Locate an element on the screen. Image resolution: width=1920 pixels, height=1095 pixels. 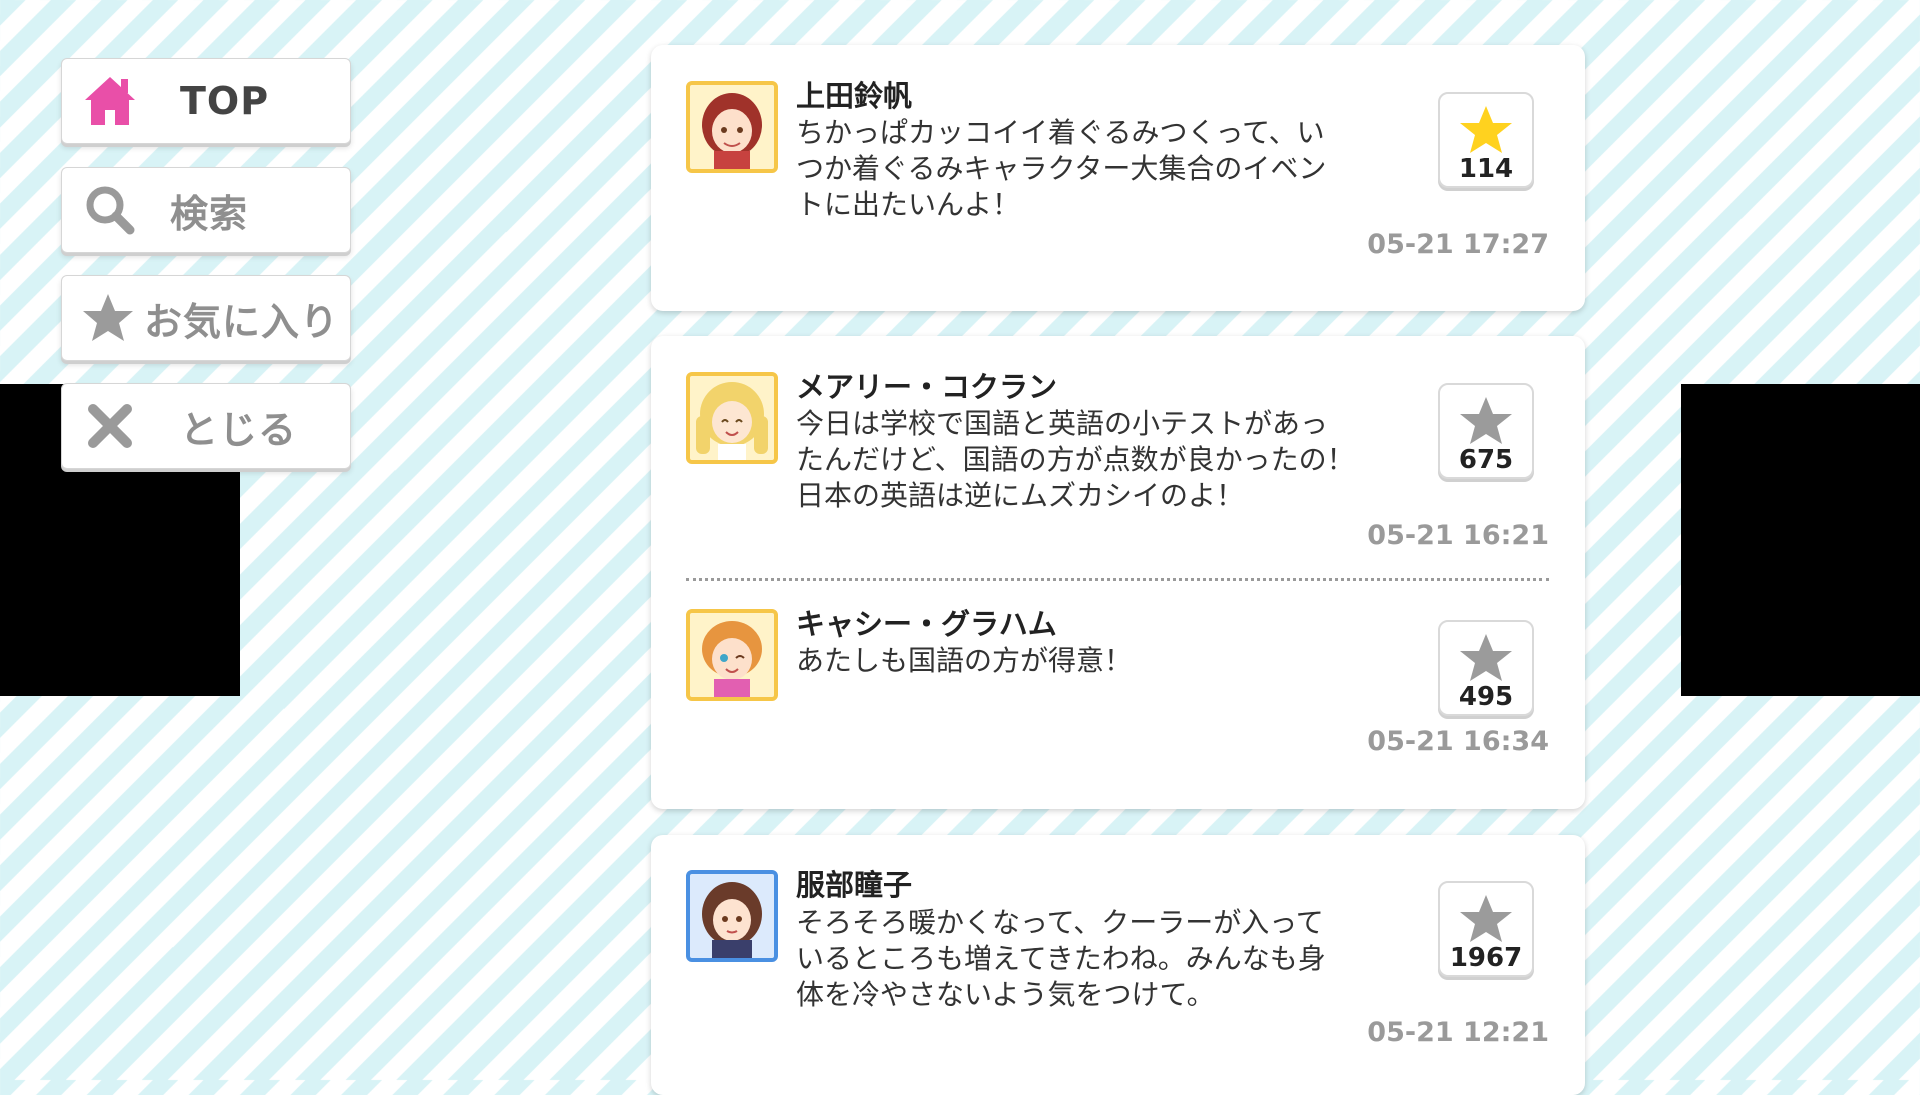
favorite-button: 495 is located at coordinates (1486, 668).